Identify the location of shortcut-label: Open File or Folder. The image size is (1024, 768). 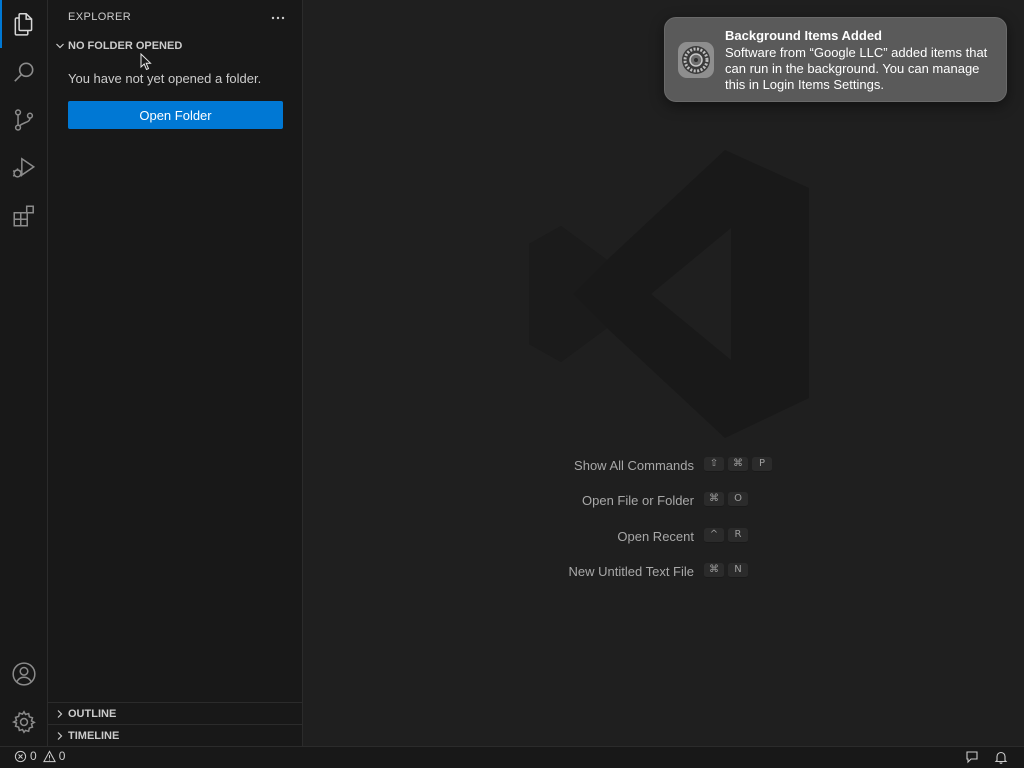
(638, 500).